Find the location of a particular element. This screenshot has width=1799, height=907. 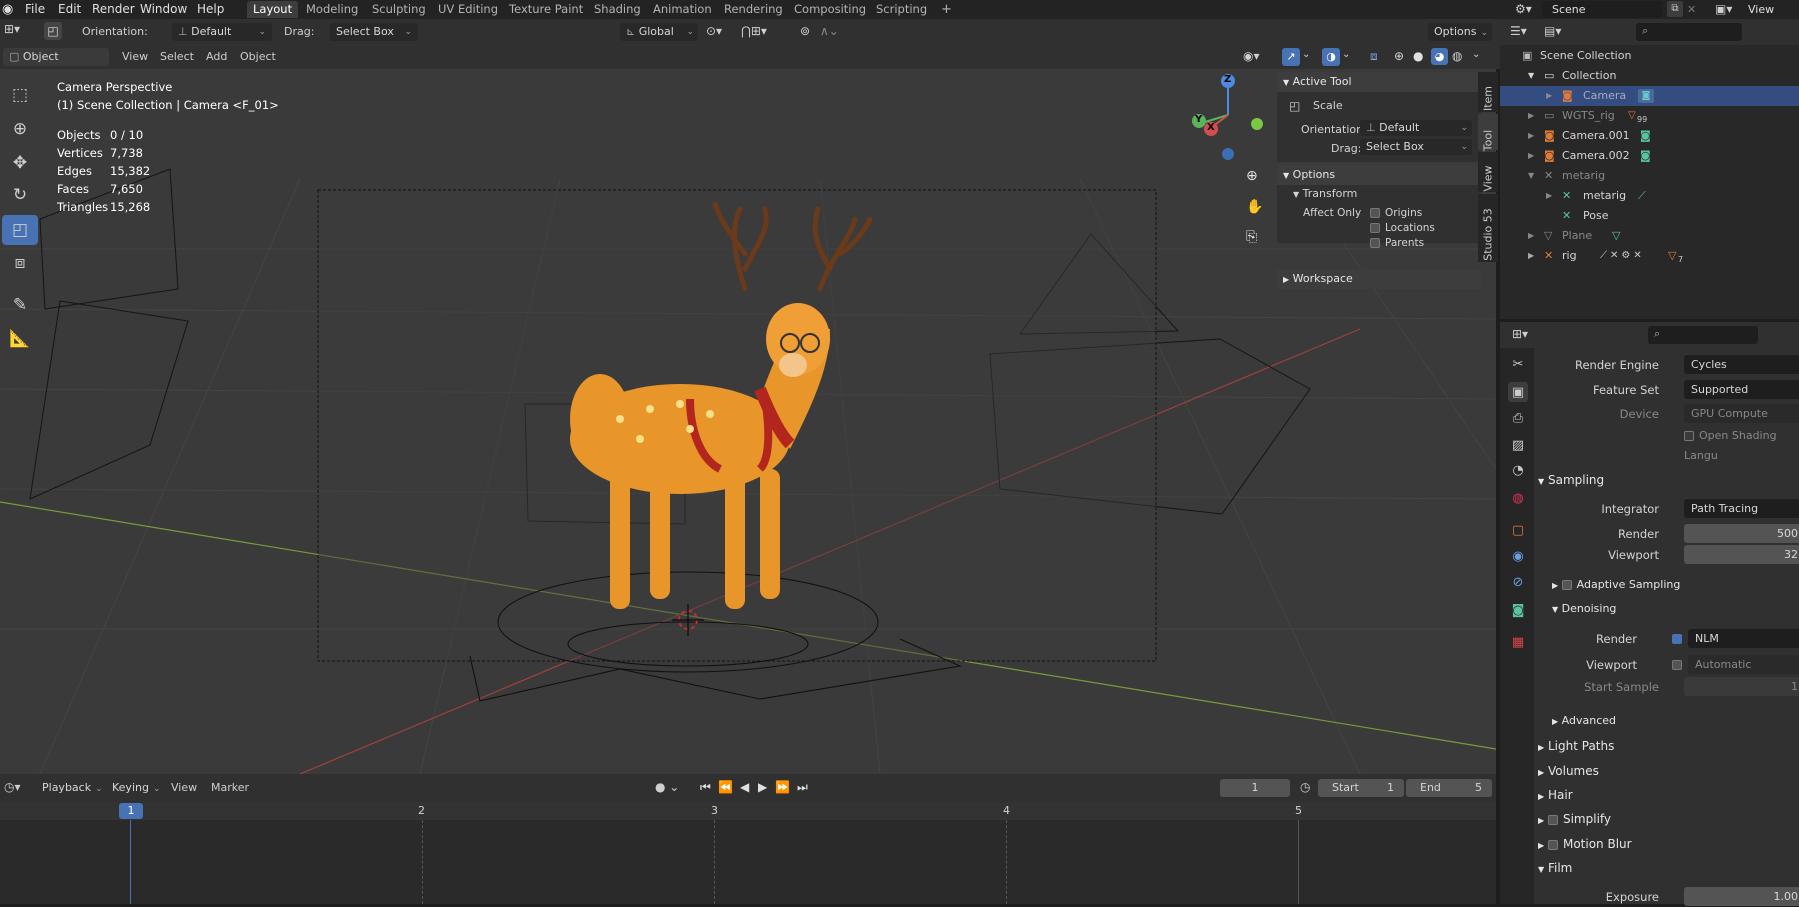

move-tool-icon: ✥ is located at coordinates (20, 163).